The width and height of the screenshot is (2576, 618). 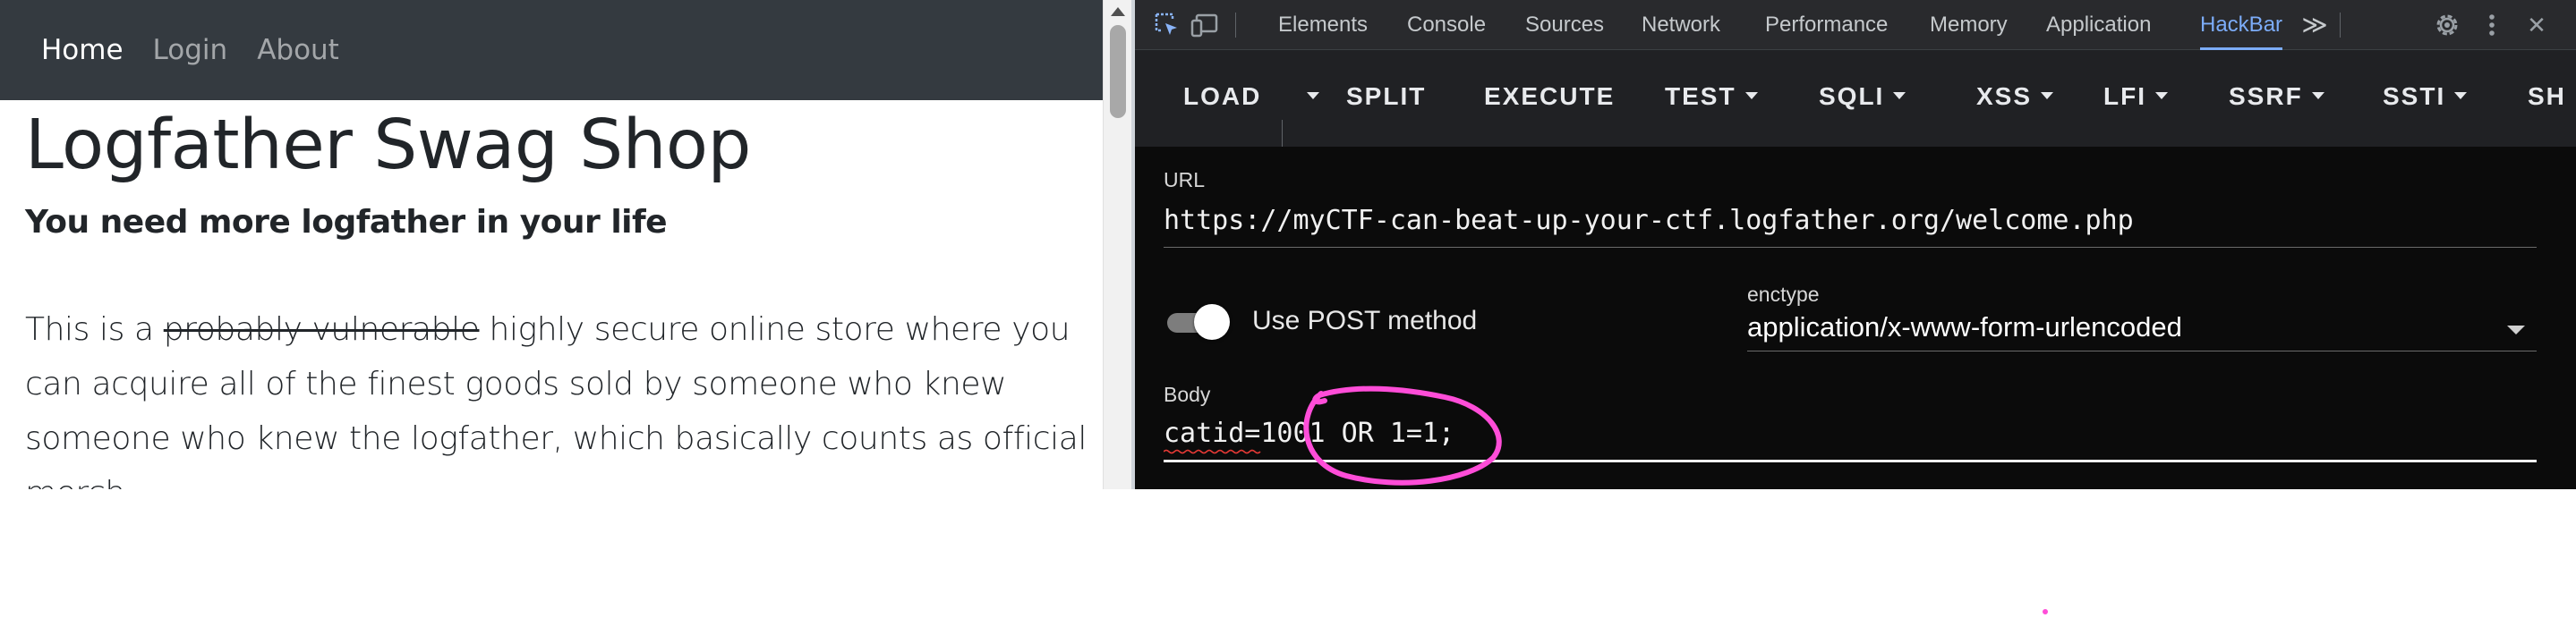 What do you see at coordinates (2098, 25) in the screenshot?
I see `tab-application: Application` at bounding box center [2098, 25].